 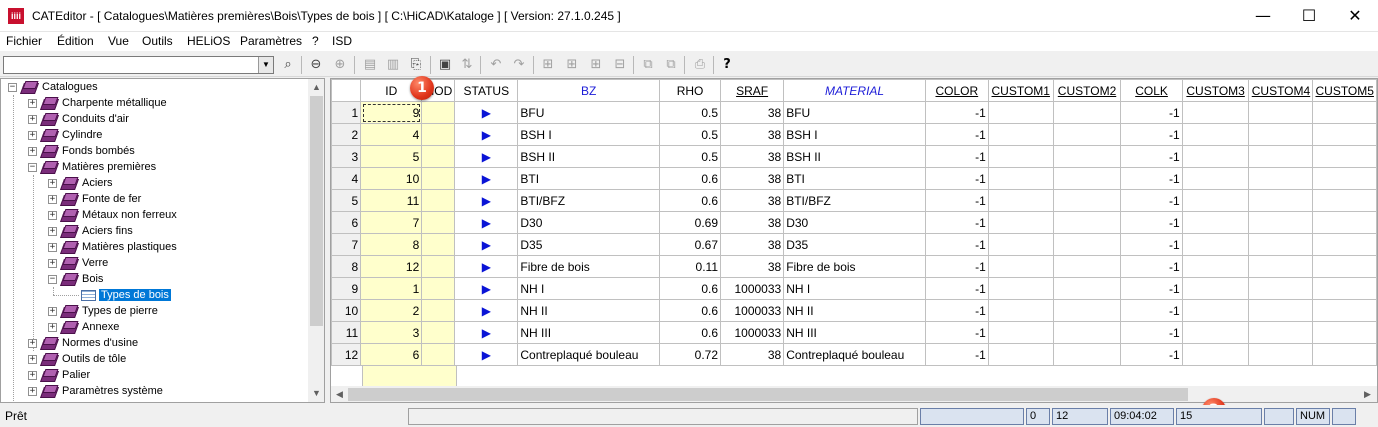 I want to click on column-header-sraf: SRAF, so click(x=752, y=90).